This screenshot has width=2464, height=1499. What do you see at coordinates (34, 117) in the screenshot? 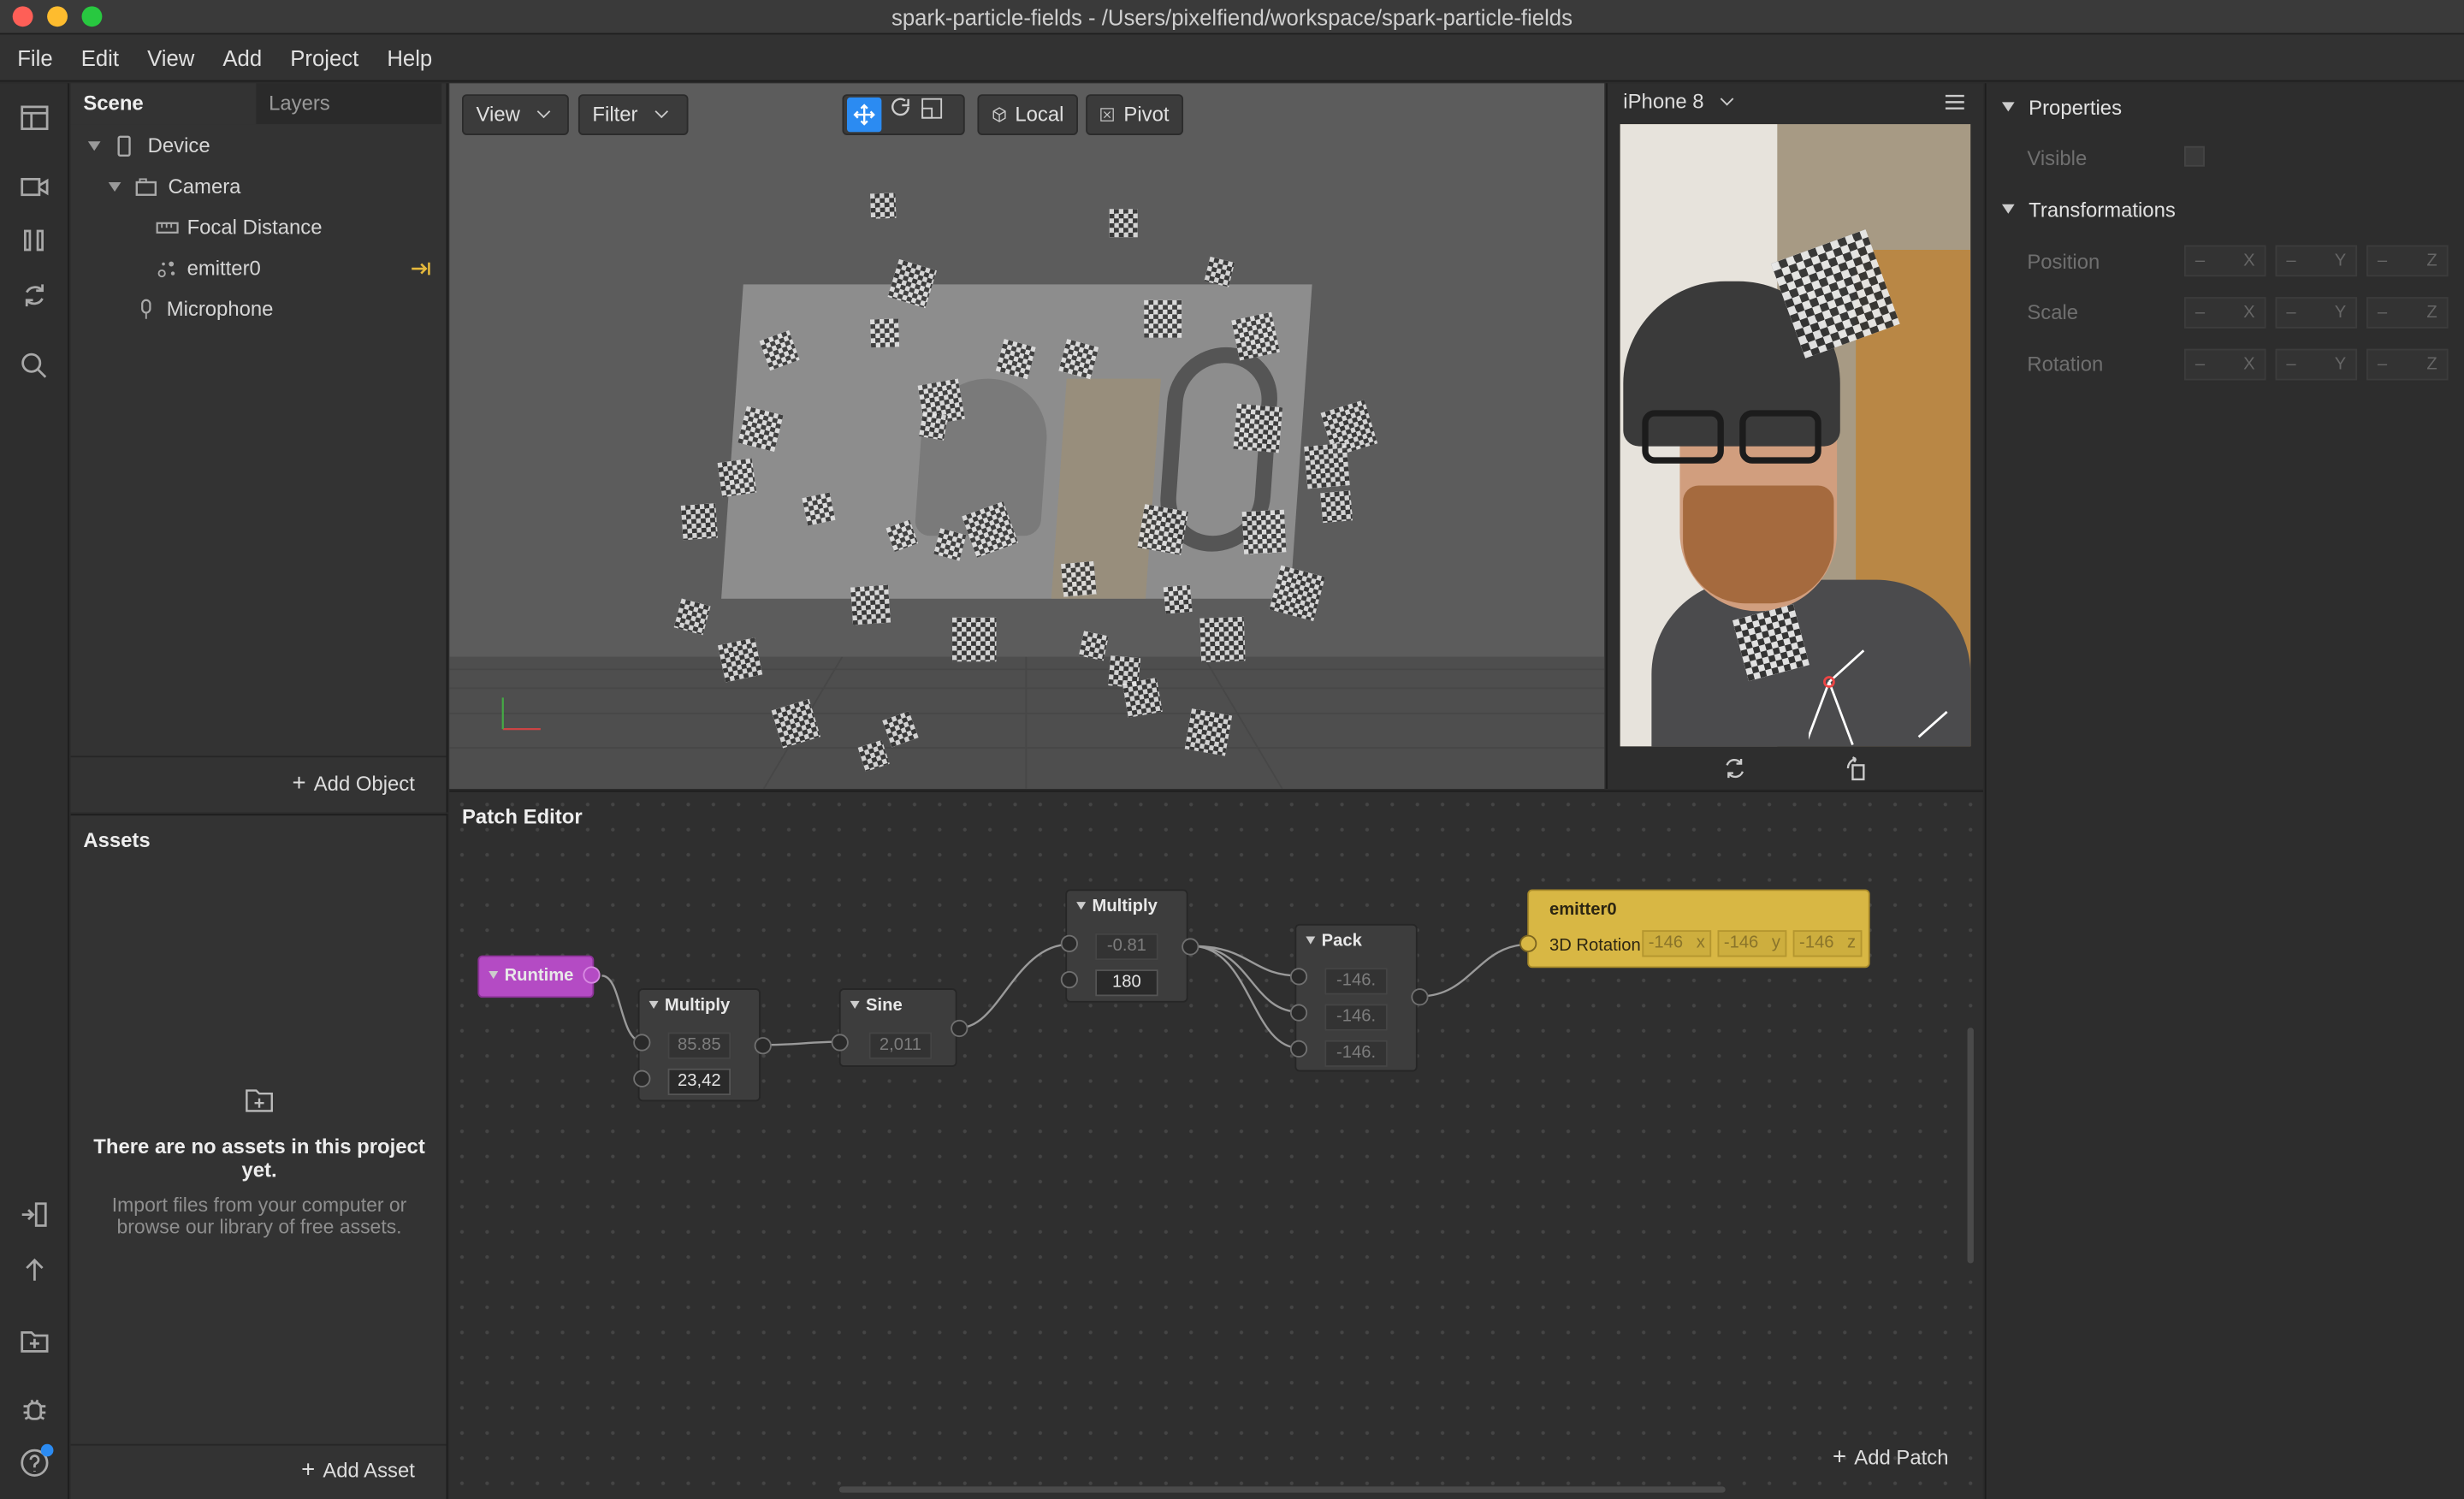
I see `layout-icon` at bounding box center [34, 117].